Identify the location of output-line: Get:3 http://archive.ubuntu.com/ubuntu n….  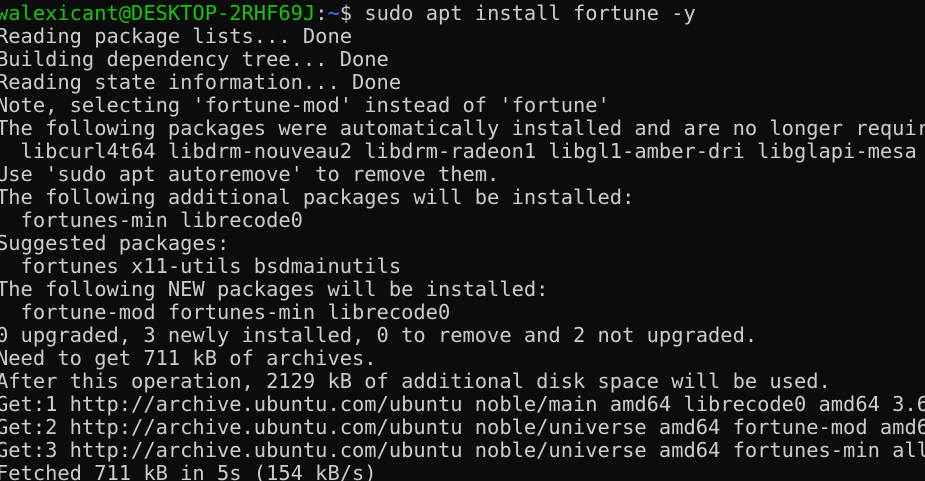
(462, 450).